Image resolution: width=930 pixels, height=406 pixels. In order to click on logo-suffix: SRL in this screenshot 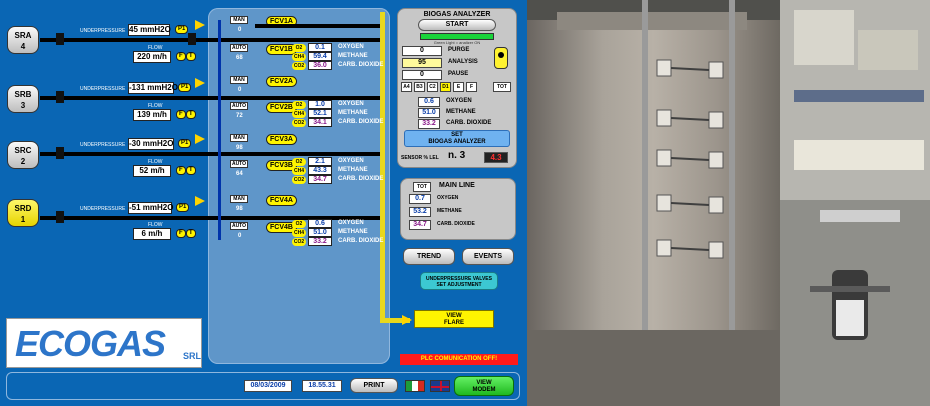, I will do `click(192, 356)`.